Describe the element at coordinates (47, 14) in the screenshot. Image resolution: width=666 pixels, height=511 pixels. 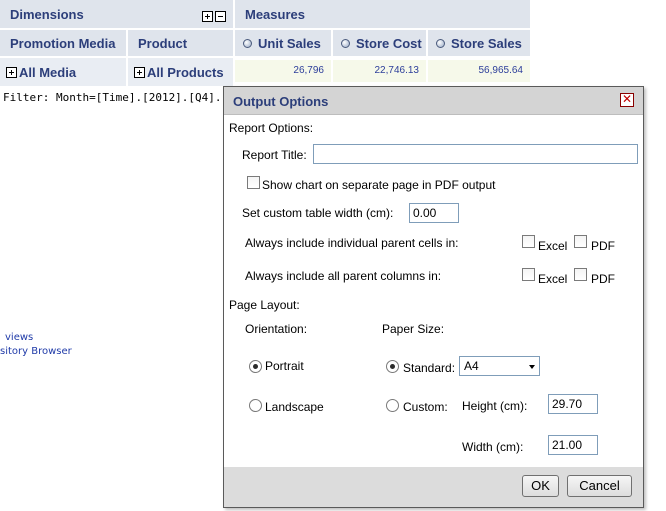
I see `dimensions-label: Dimensions` at that location.